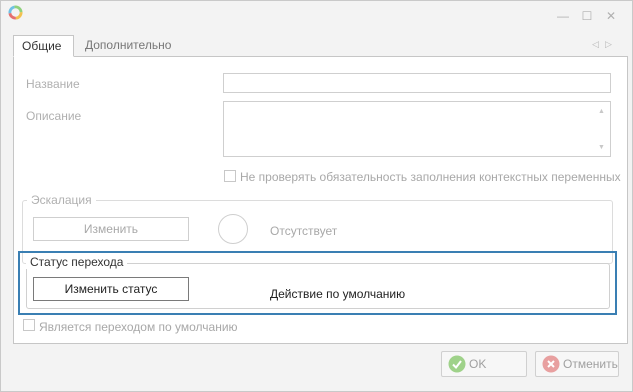 The image size is (633, 392). I want to click on ok-button: OK, so click(484, 364).